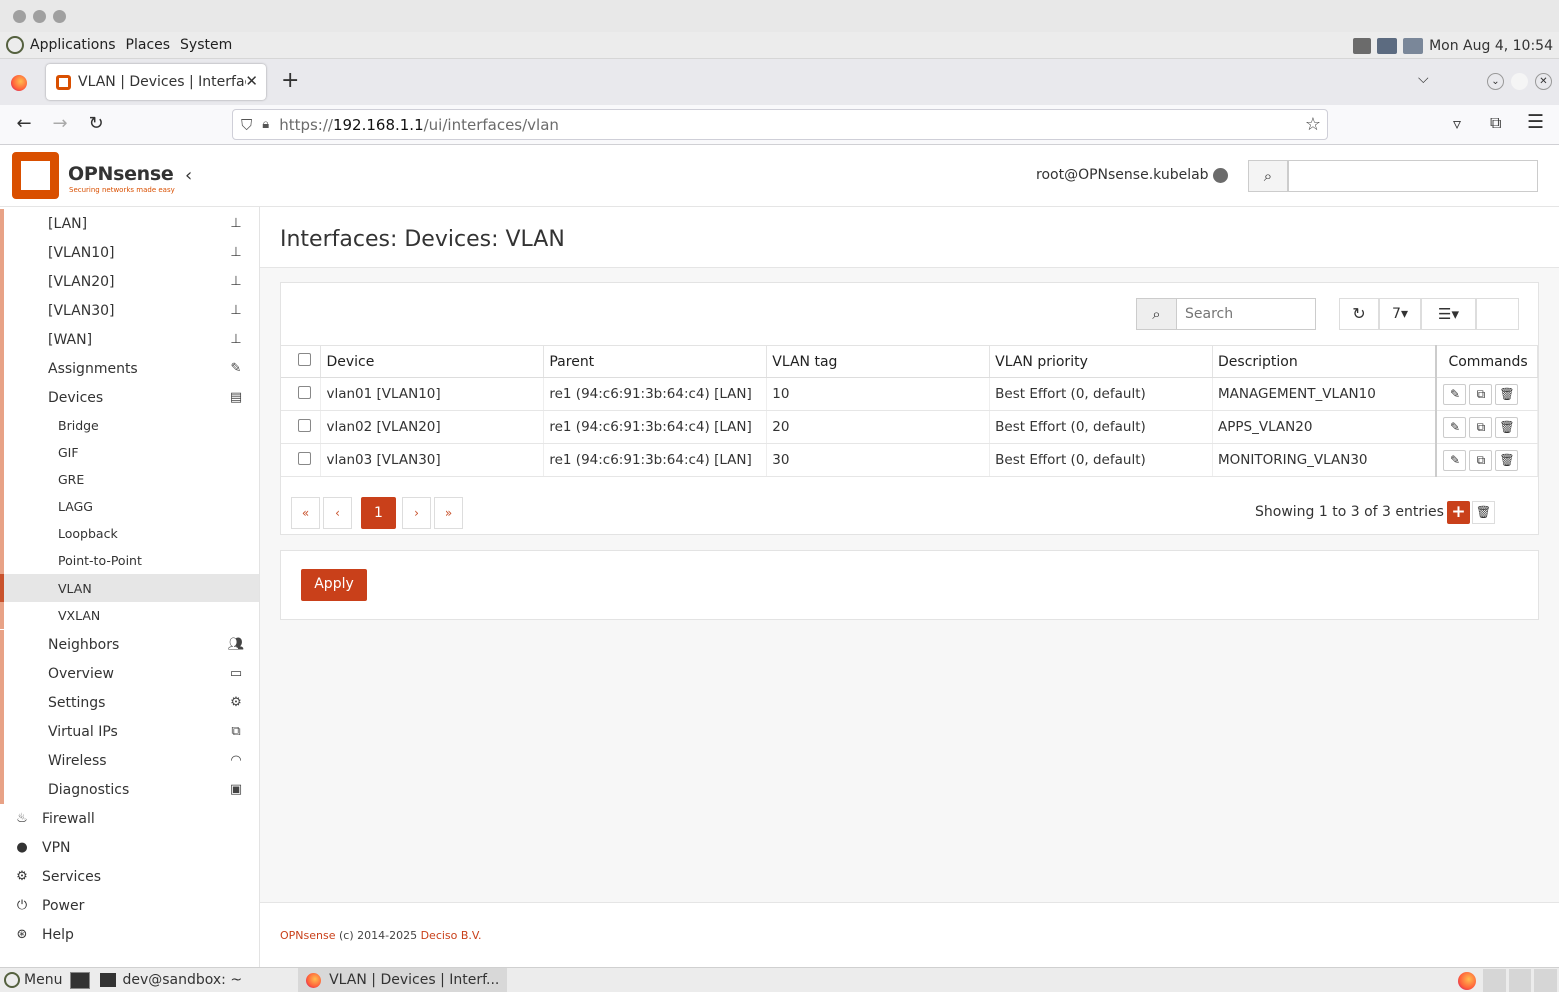  What do you see at coordinates (1413, 45) in the screenshot?
I see `clipboard-icon` at bounding box center [1413, 45].